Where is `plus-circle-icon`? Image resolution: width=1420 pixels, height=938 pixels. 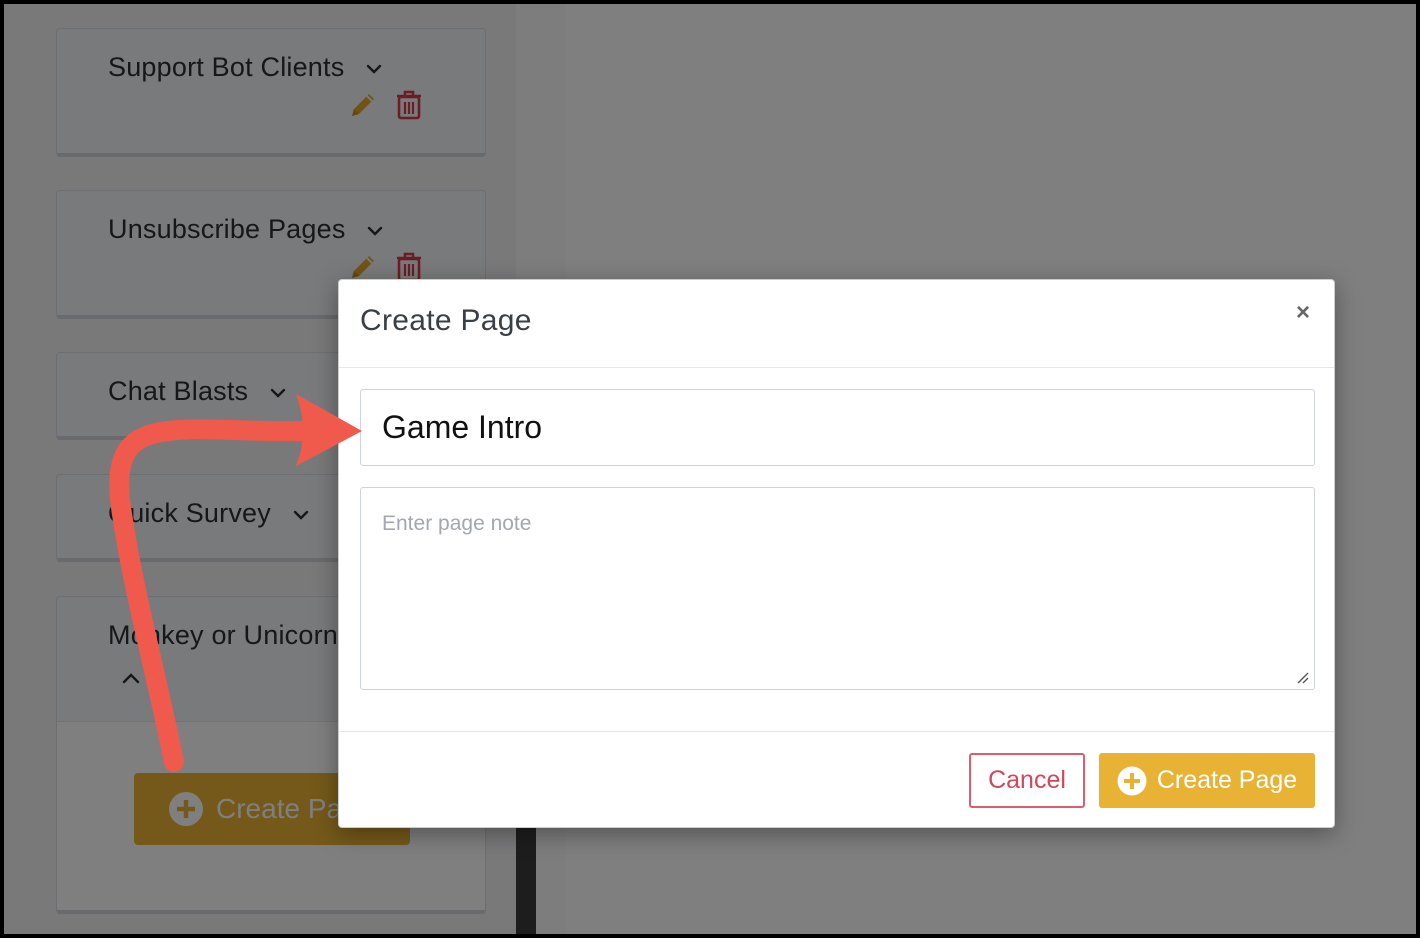 plus-circle-icon is located at coordinates (1132, 780).